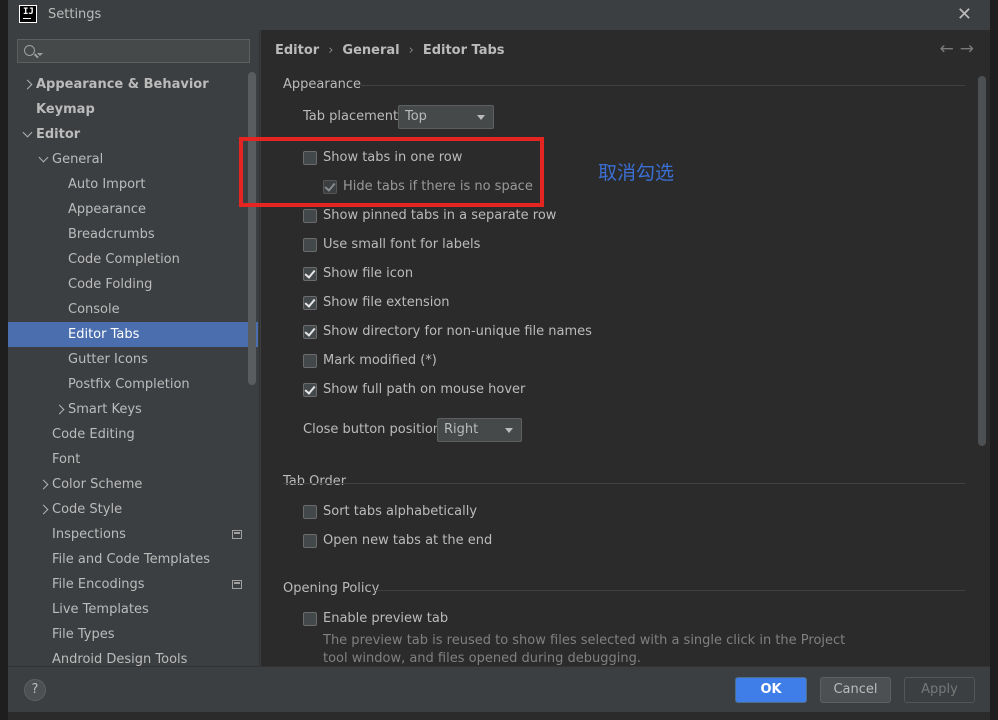 The height and width of the screenshot is (720, 998). I want to click on checkbox-label: Show file extension, so click(386, 302).